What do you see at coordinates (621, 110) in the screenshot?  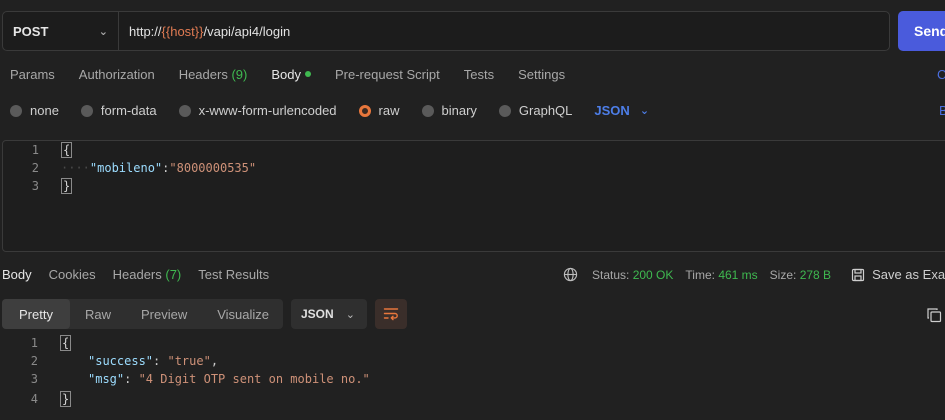 I see `language-select: JSON ⌄` at bounding box center [621, 110].